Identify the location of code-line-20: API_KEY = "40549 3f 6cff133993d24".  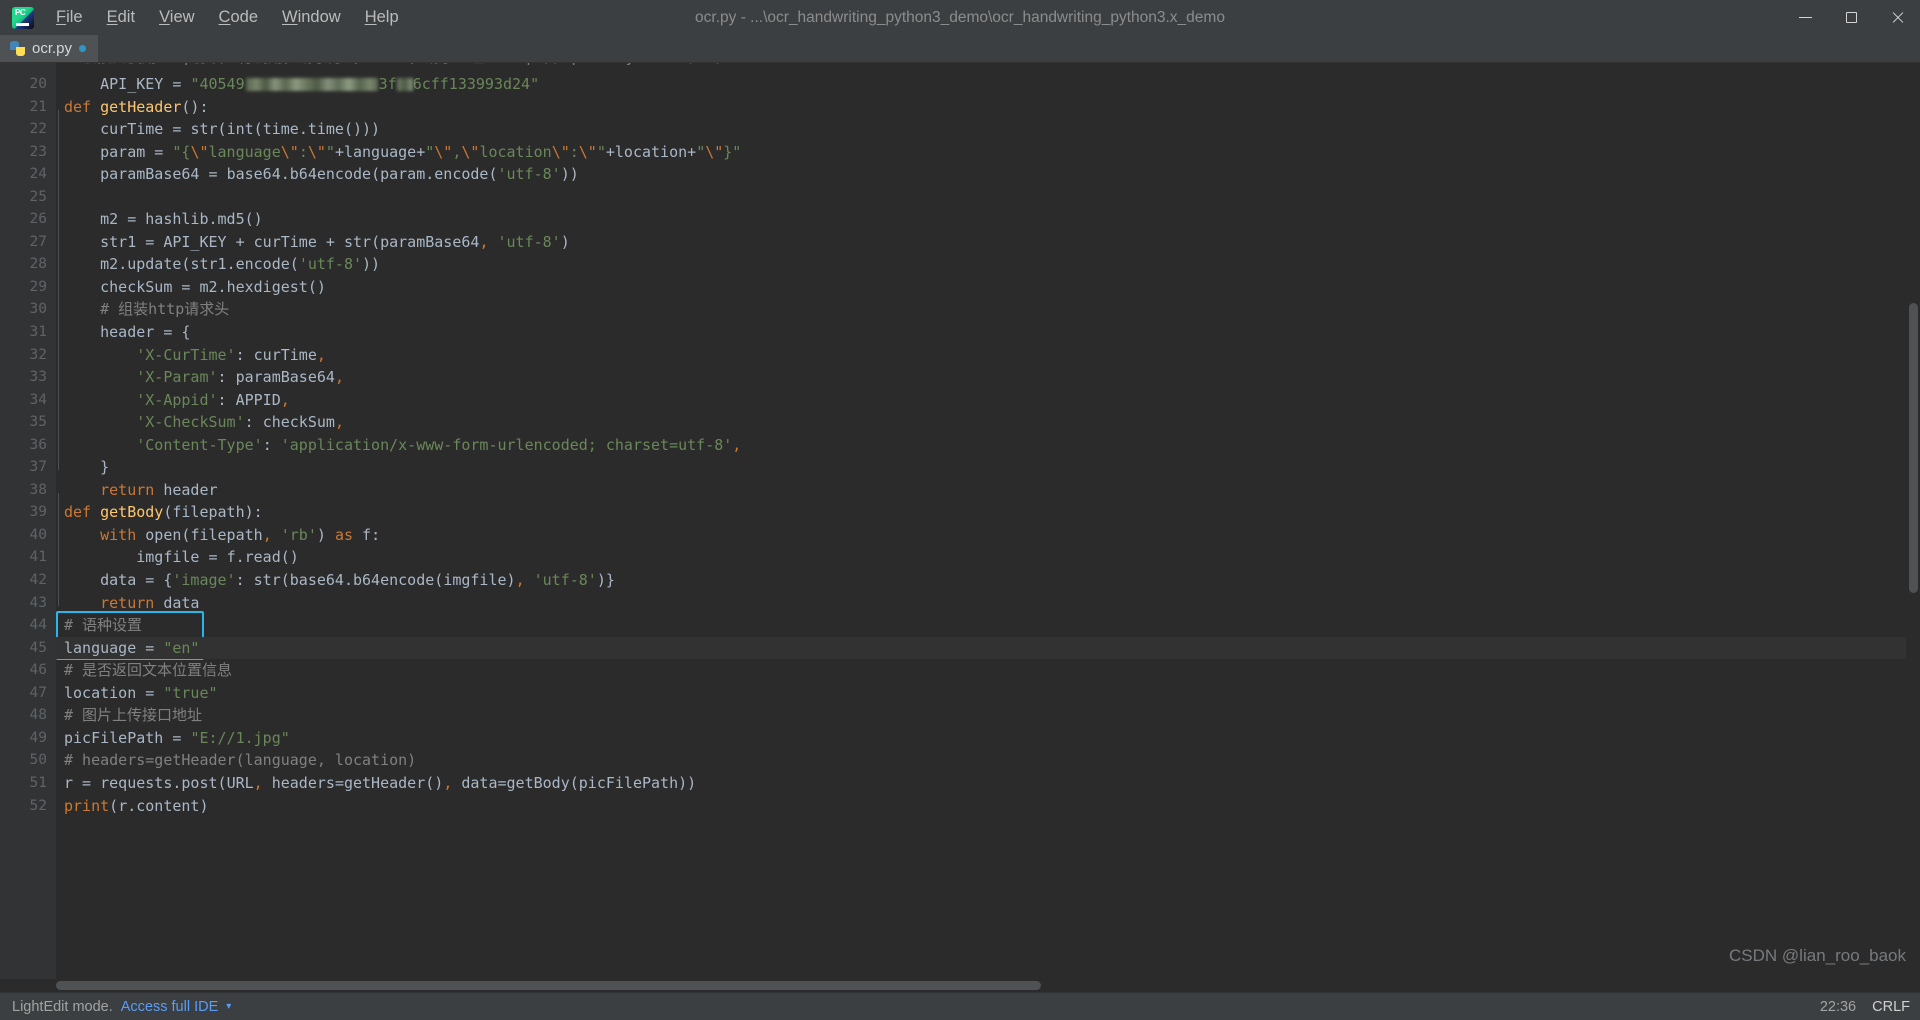
(988, 84).